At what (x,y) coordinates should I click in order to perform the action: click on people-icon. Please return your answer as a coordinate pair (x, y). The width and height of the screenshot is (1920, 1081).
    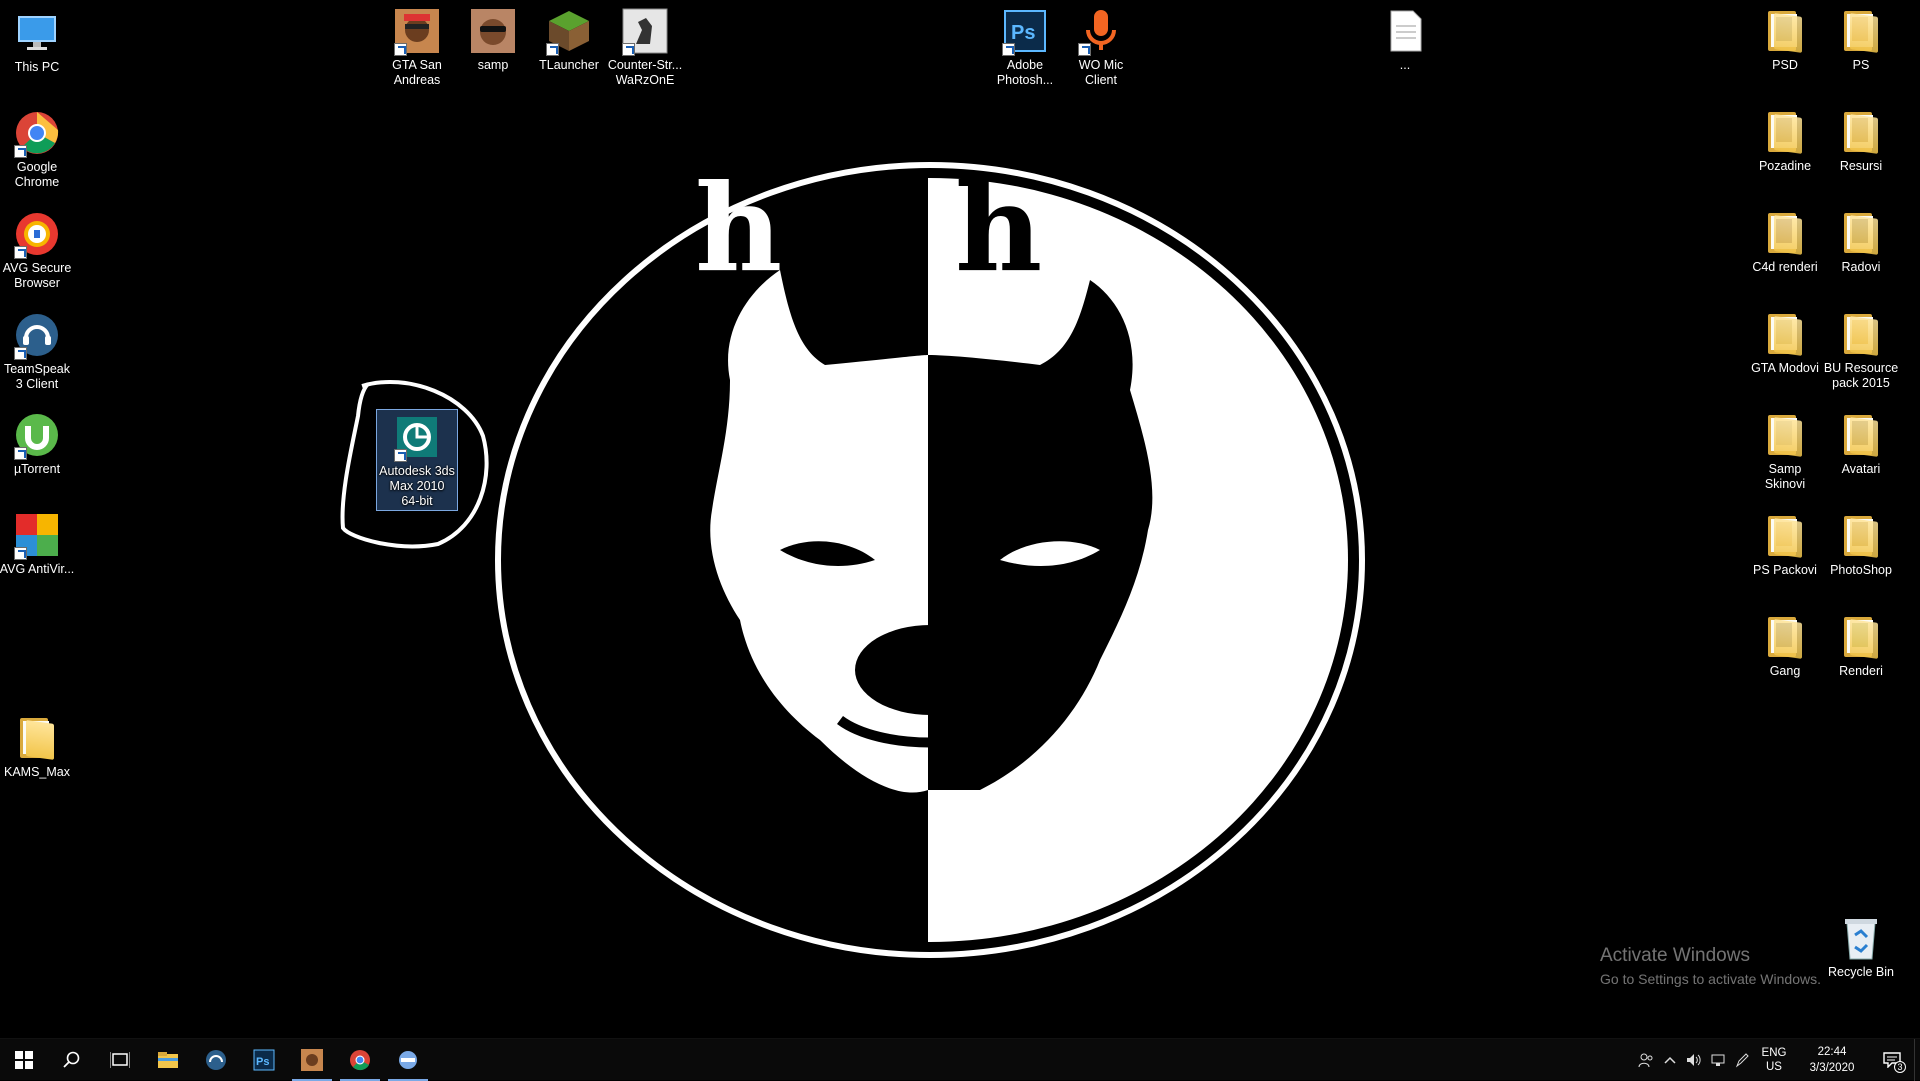
    Looking at the image, I should click on (1646, 1060).